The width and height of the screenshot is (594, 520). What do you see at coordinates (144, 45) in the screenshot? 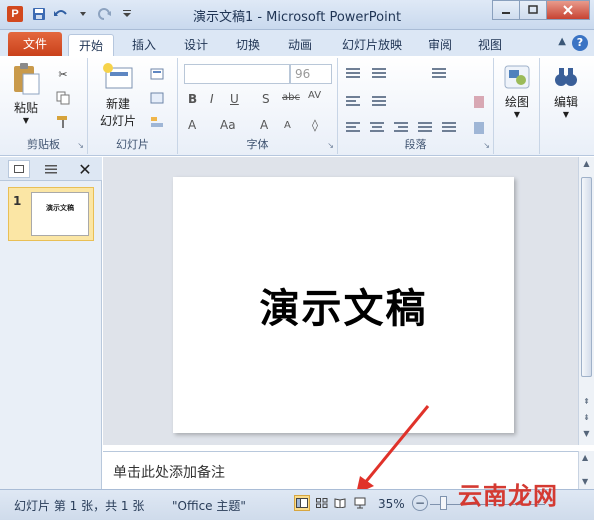
I see `tab-insert: 插入` at bounding box center [144, 45].